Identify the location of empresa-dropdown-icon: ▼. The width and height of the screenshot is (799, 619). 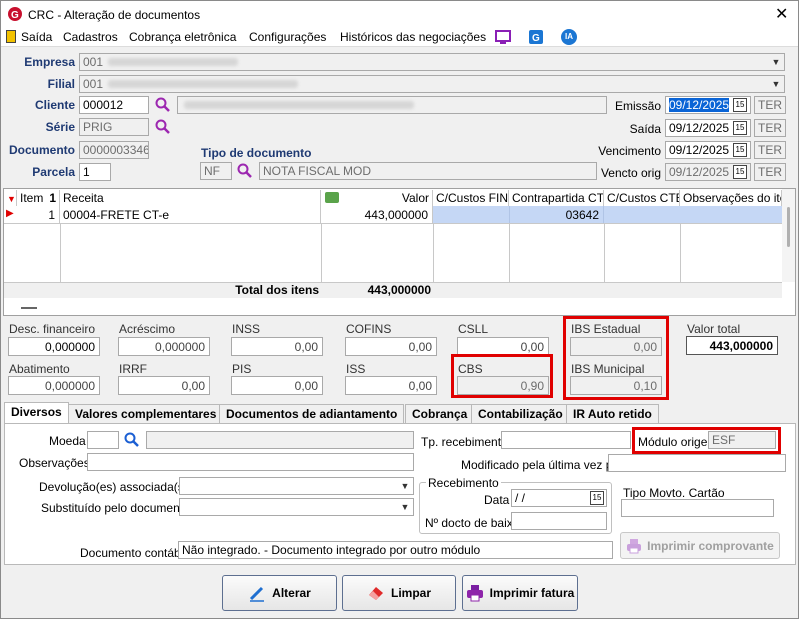
(776, 62).